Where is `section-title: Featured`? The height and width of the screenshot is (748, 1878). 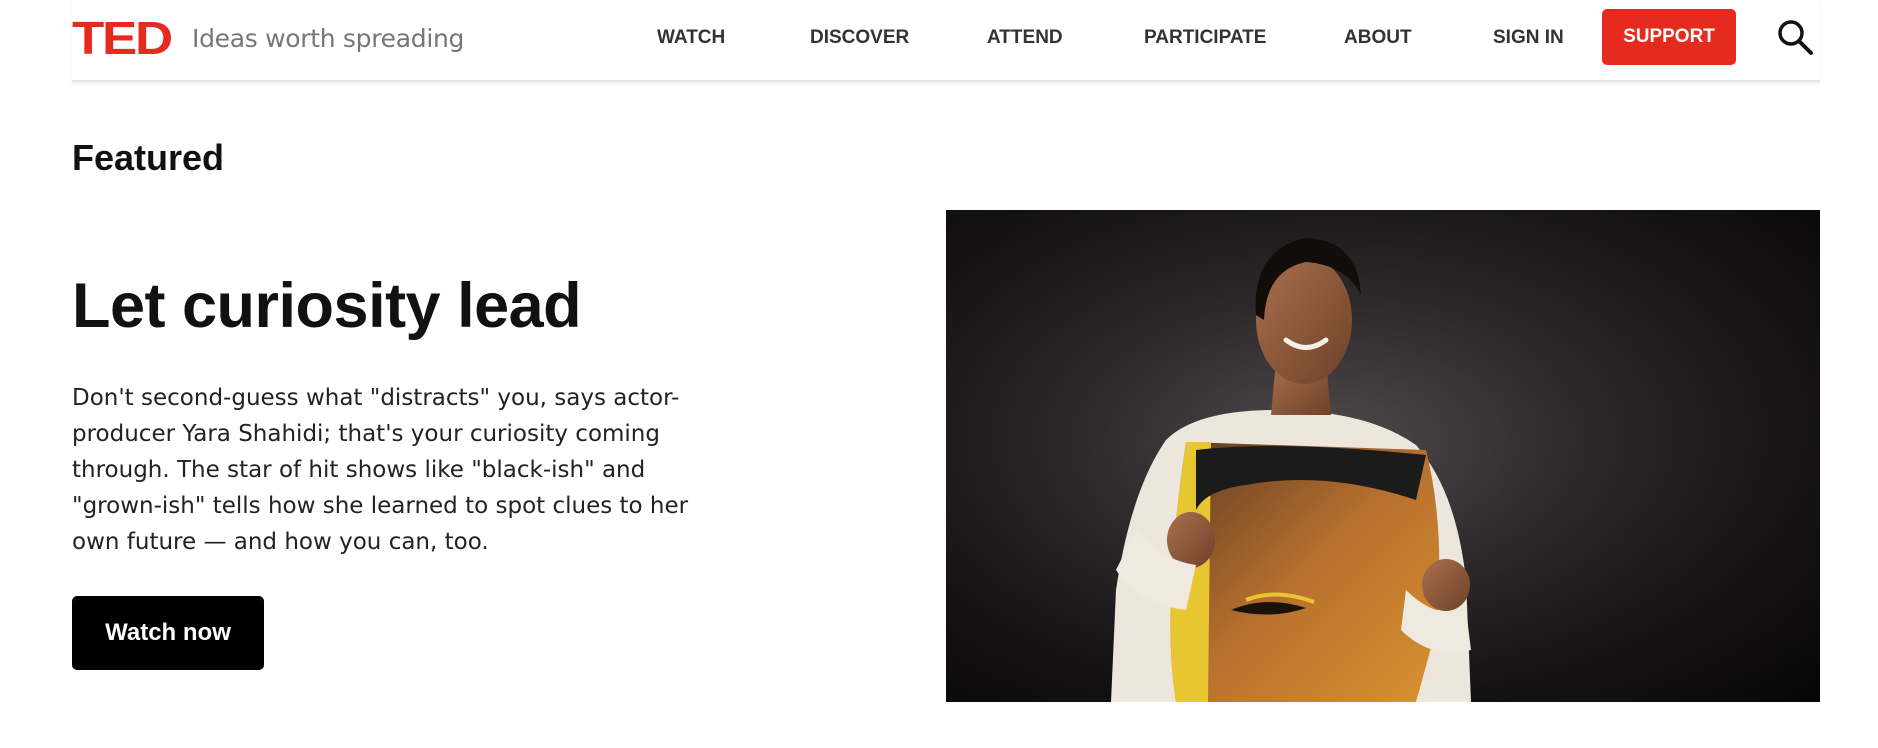 section-title: Featured is located at coordinates (148, 157).